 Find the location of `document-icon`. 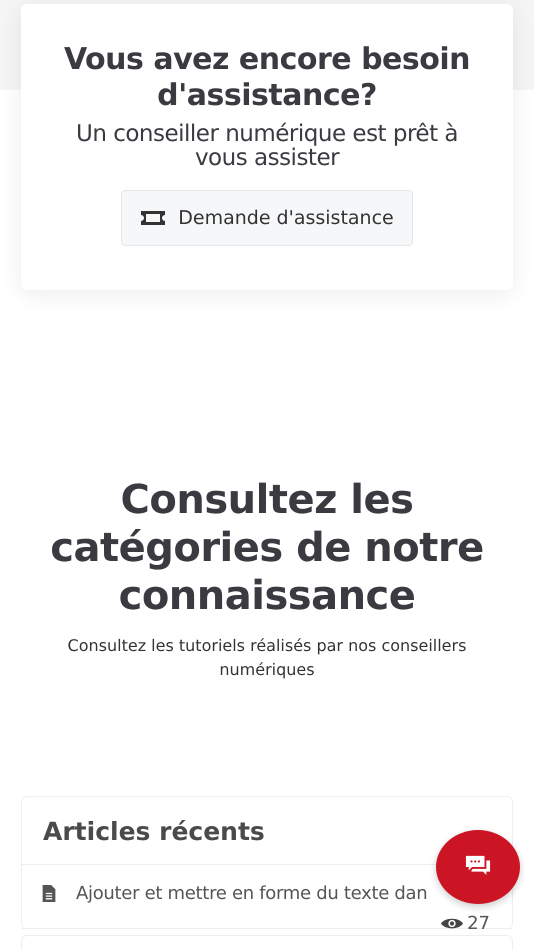

document-icon is located at coordinates (49, 893).